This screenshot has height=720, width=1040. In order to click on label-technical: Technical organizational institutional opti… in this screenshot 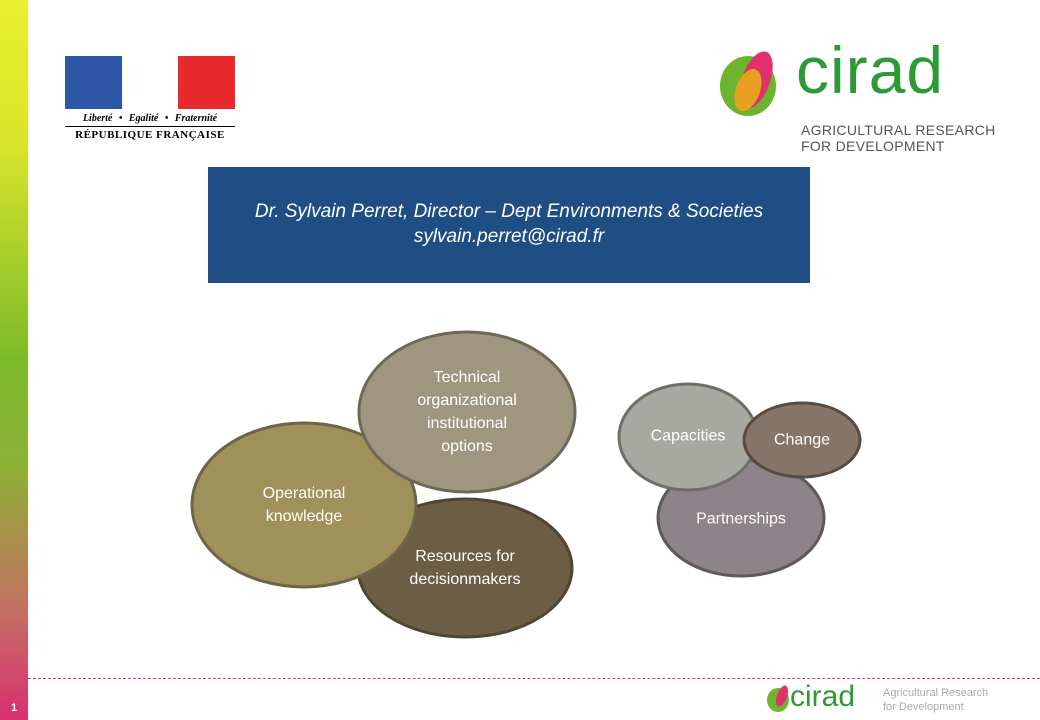, I will do `click(467, 412)`.